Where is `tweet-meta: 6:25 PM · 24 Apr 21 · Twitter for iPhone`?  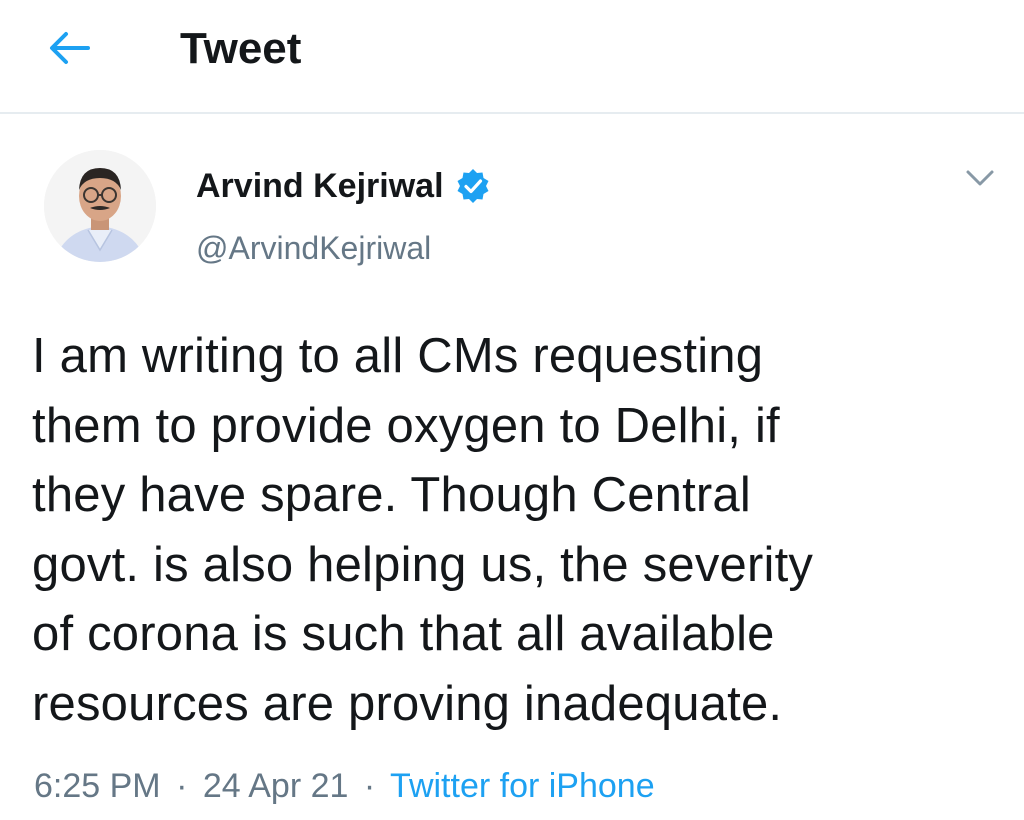
tweet-meta: 6:25 PM · 24 Apr 21 · Twitter for iPhone is located at coordinates (344, 786).